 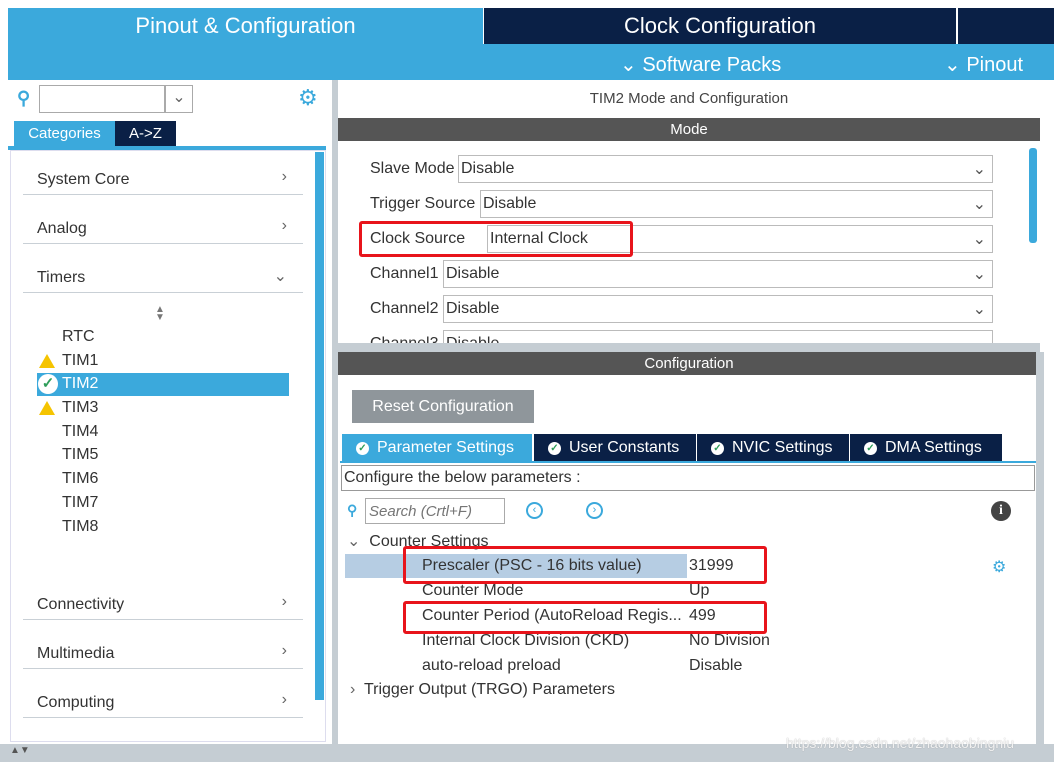 I want to click on timer-tim3: TIM3, so click(x=163, y=408).